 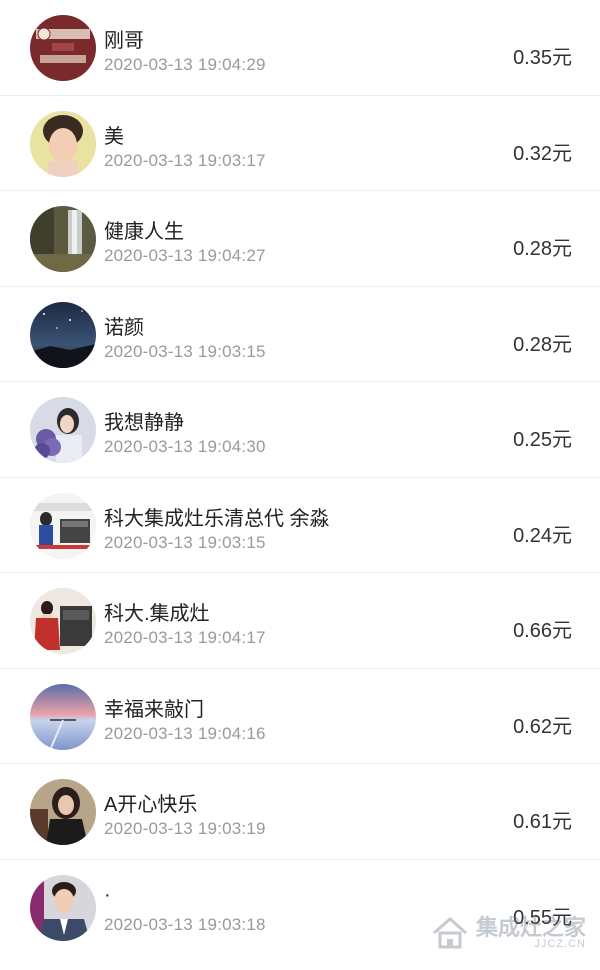 I want to click on user-name: 美, so click(x=114, y=136).